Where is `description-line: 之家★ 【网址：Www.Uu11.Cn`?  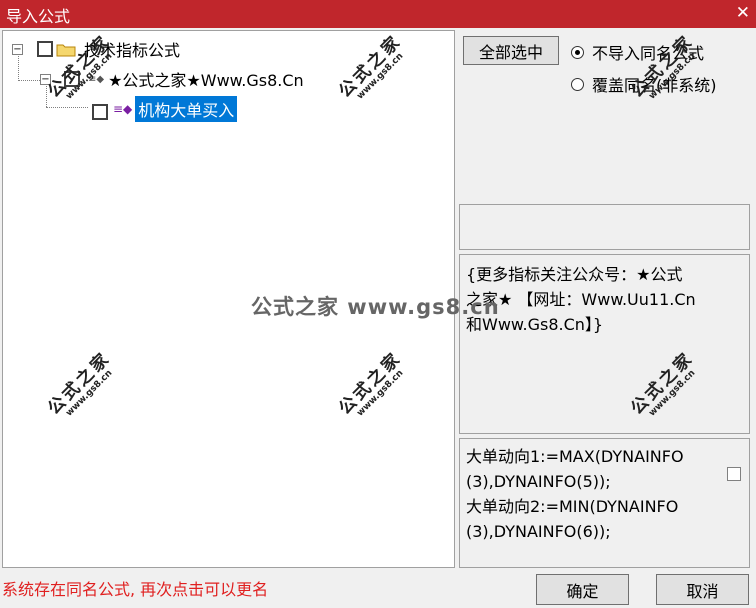
description-line: 之家★ 【网址：Www.Uu11.Cn is located at coordinates (581, 299).